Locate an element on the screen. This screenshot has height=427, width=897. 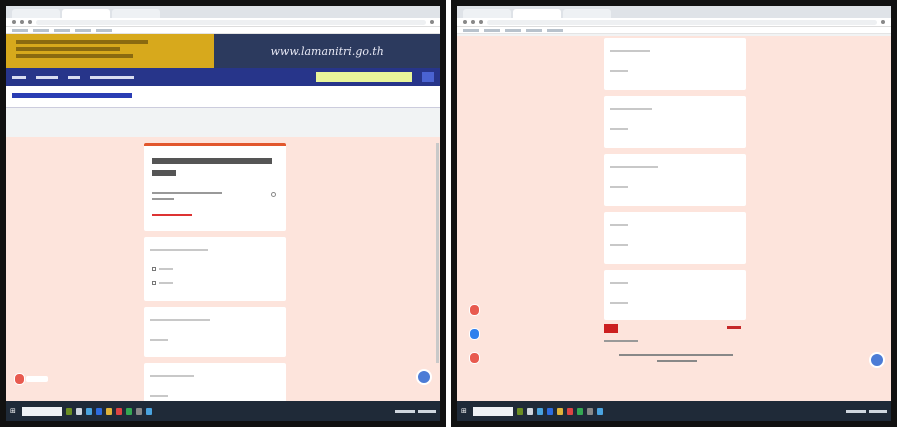
site-navbar is located at coordinates (223, 77).